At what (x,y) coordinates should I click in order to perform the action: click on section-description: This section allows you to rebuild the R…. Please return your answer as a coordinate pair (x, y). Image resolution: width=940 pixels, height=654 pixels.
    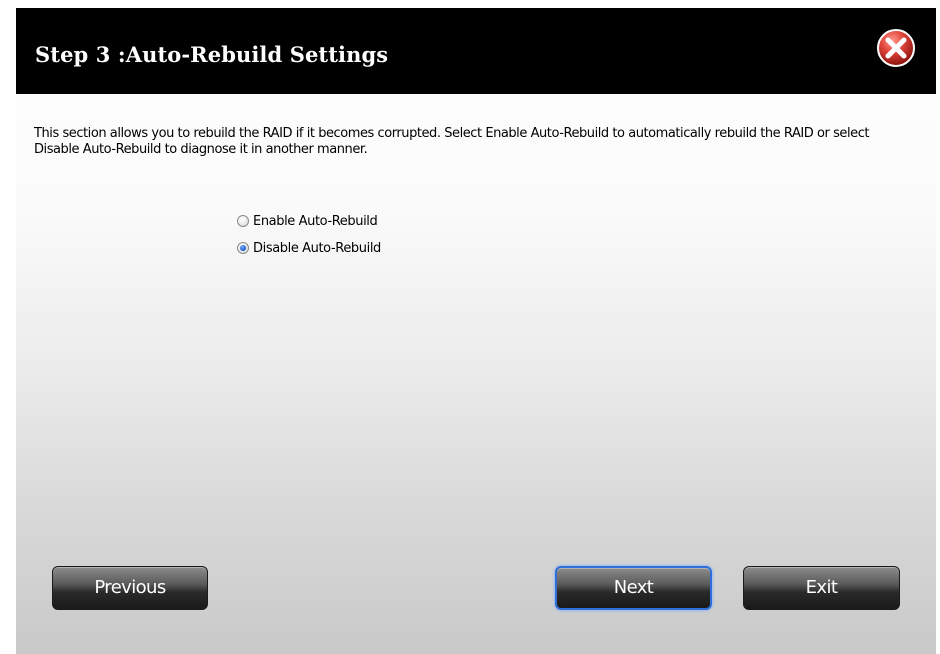
    Looking at the image, I should click on (452, 141).